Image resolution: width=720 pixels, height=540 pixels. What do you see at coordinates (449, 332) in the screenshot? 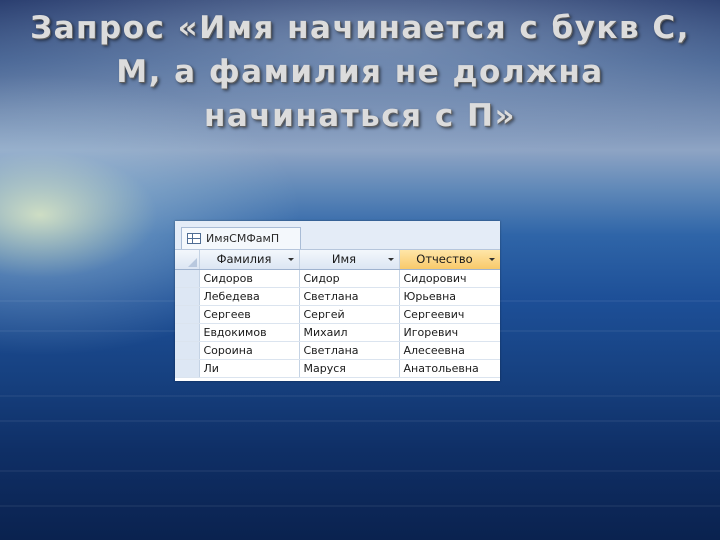
I see `cell-otchestvo: Игоревич` at bounding box center [449, 332].